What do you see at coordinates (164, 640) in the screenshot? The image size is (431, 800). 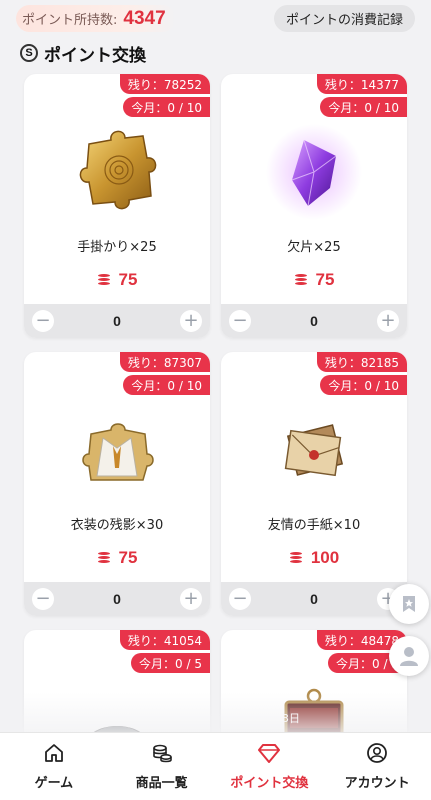 I see `stock-badge: 残り：41054` at bounding box center [164, 640].